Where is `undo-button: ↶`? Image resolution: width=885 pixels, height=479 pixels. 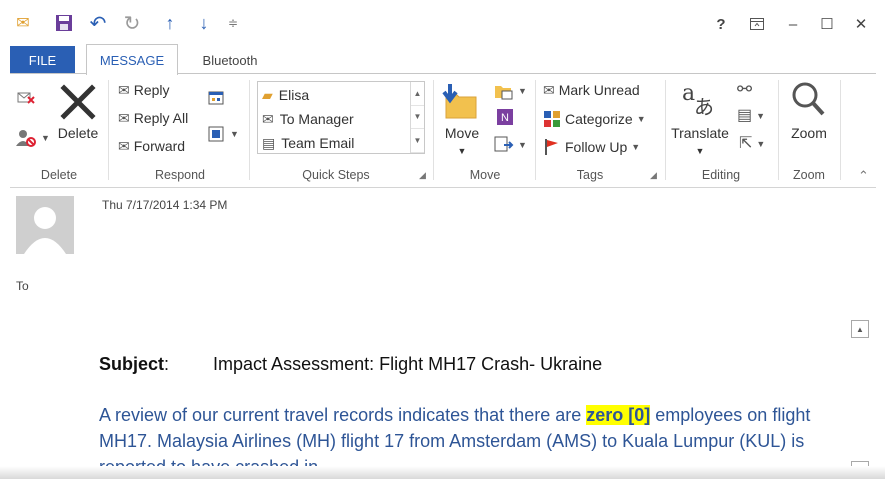 undo-button: ↶ is located at coordinates (98, 23).